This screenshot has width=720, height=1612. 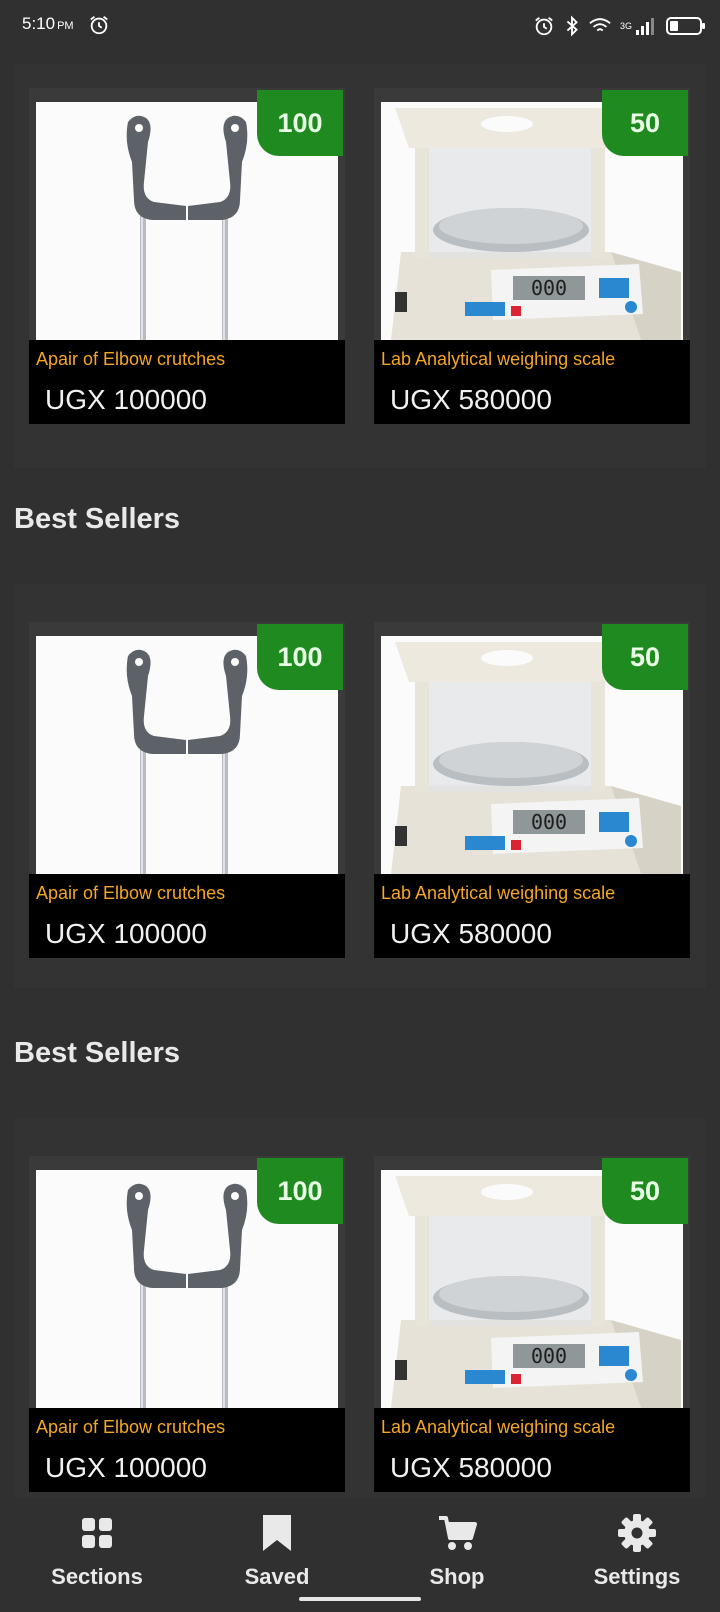 I want to click on status-icons: 3G, so click(x=619, y=26).